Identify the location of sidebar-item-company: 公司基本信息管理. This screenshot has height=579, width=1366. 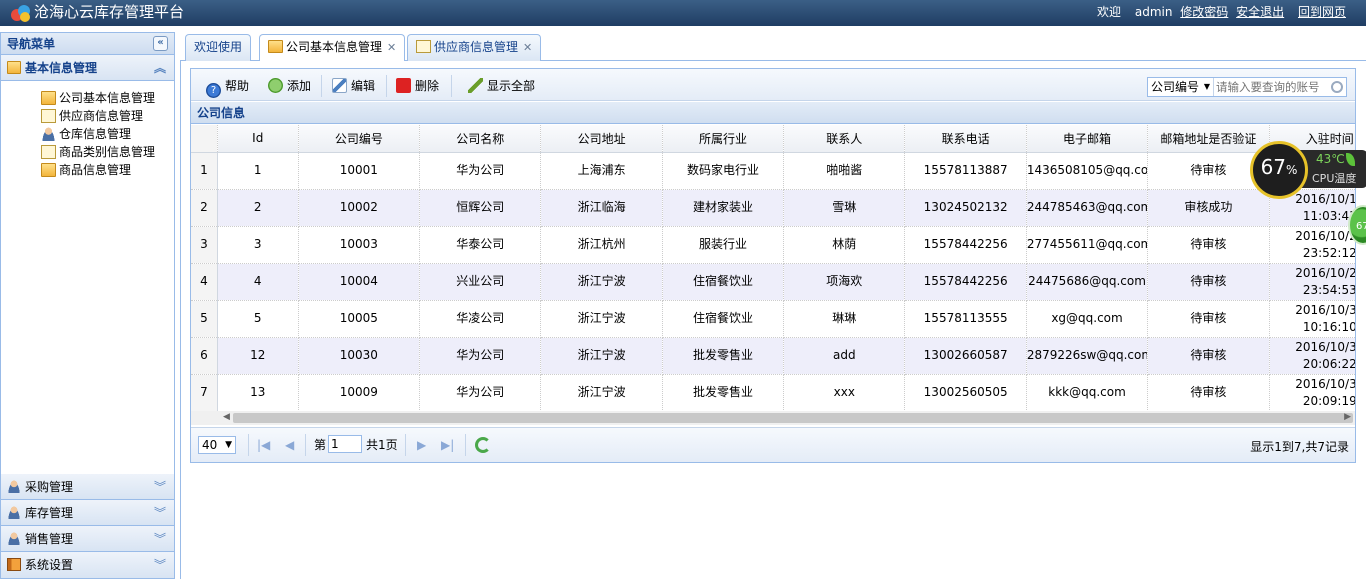
(107, 98).